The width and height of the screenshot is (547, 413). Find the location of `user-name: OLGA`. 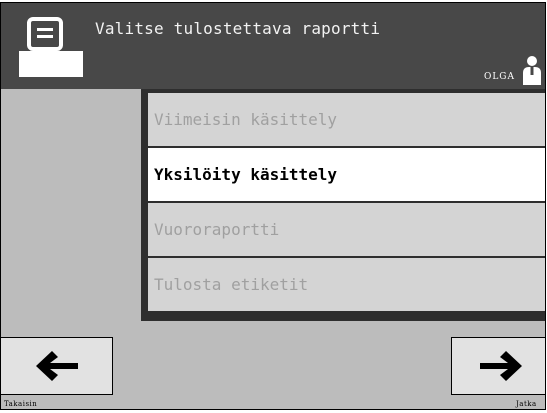

user-name: OLGA is located at coordinates (499, 77).